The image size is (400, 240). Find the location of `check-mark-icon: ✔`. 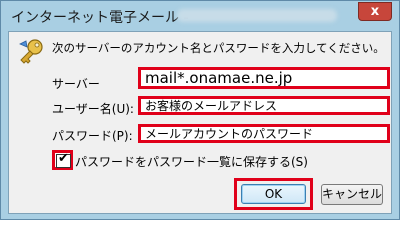

check-mark-icon: ✔ is located at coordinates (63, 158).